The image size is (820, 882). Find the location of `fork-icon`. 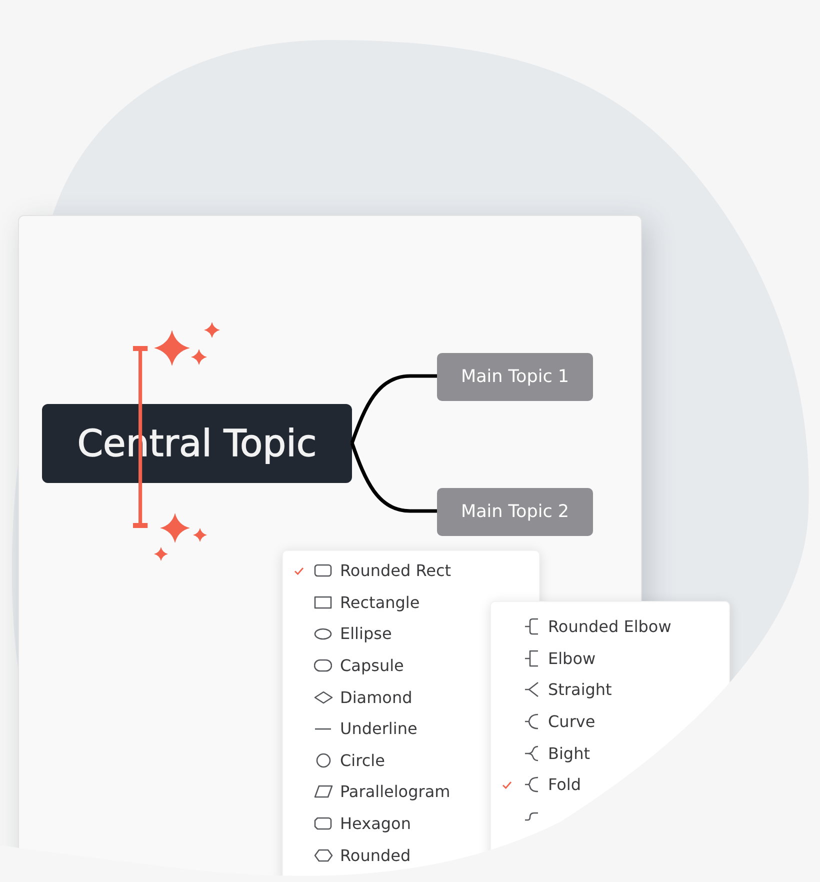

fork-icon is located at coordinates (531, 689).